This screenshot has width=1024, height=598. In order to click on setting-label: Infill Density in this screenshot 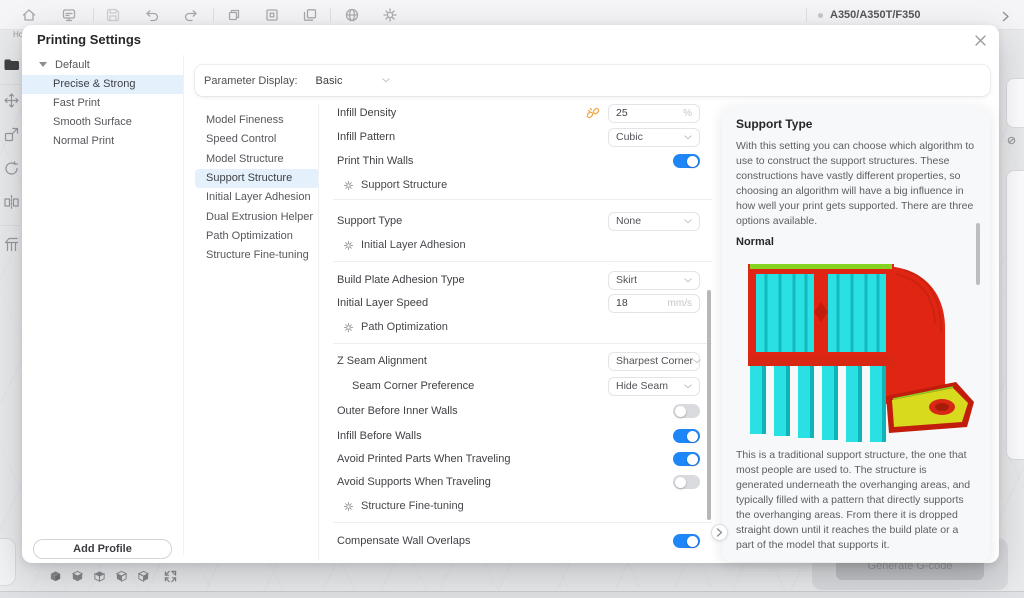, I will do `click(367, 113)`.